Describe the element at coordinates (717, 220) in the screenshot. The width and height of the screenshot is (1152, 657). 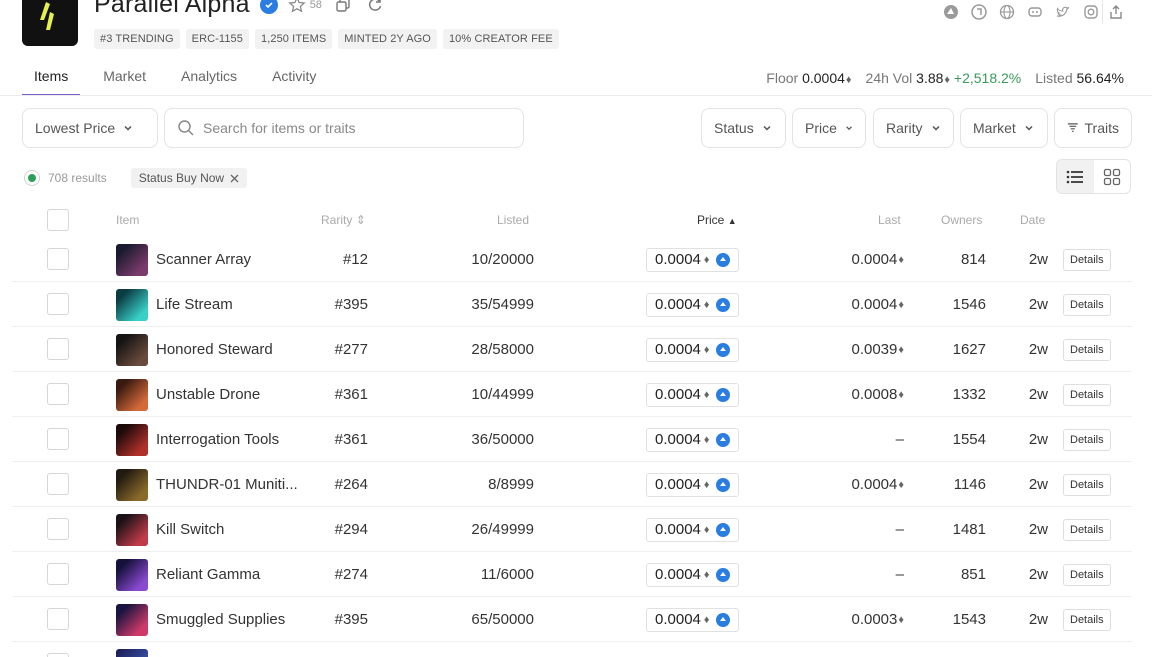
I see `col-price: Price ▲` at that location.